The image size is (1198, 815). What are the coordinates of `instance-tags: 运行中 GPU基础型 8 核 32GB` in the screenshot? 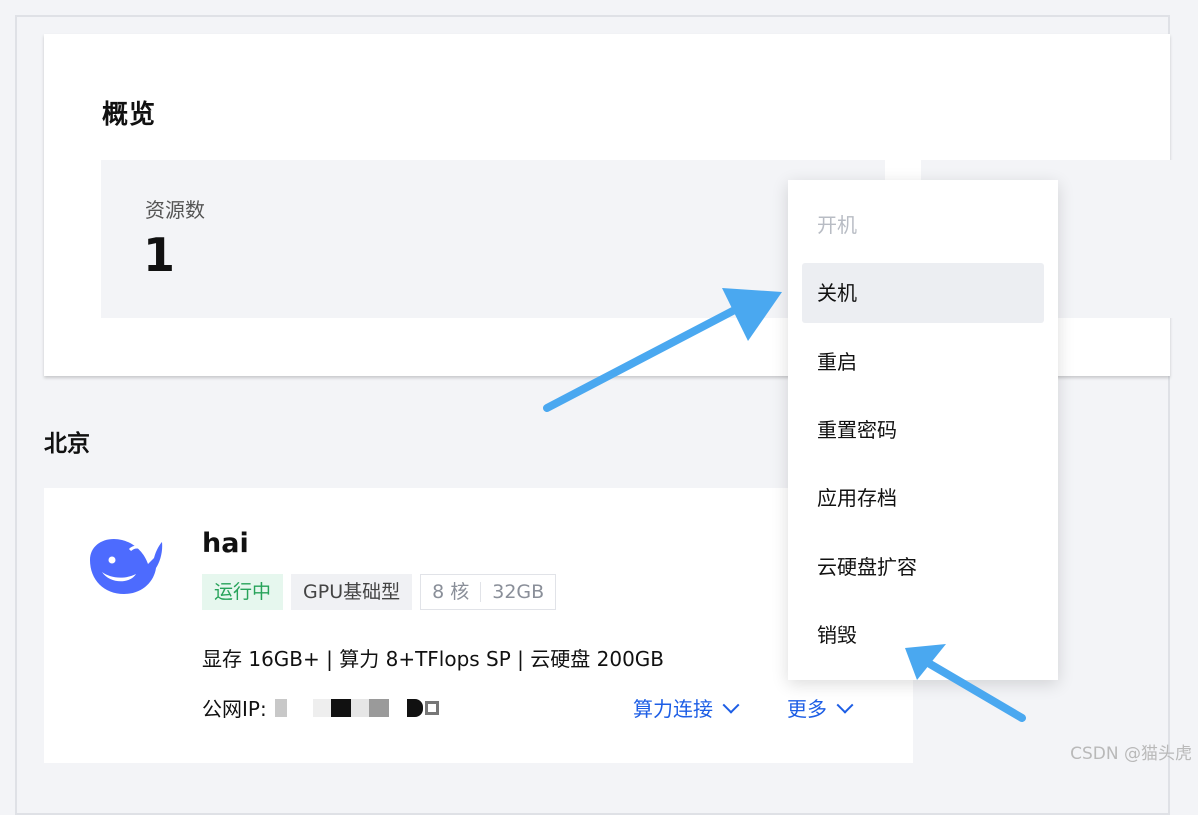 It's located at (379, 592).